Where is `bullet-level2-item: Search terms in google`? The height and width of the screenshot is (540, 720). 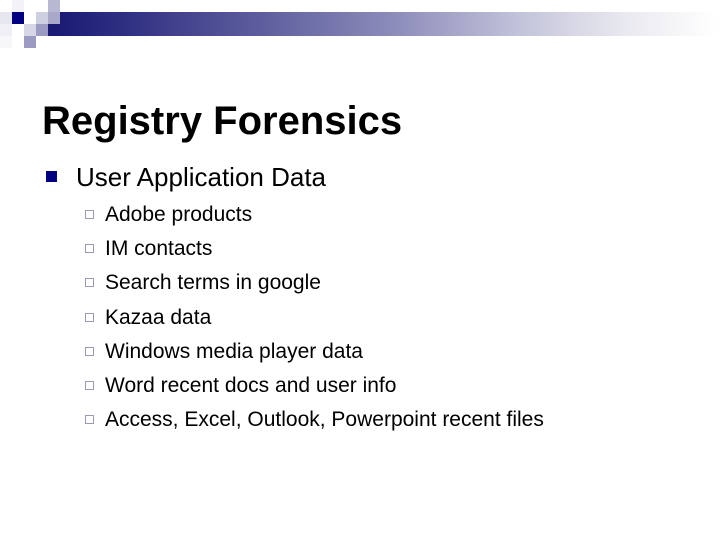
bullet-level2-item: Search terms in google is located at coordinates (367, 283).